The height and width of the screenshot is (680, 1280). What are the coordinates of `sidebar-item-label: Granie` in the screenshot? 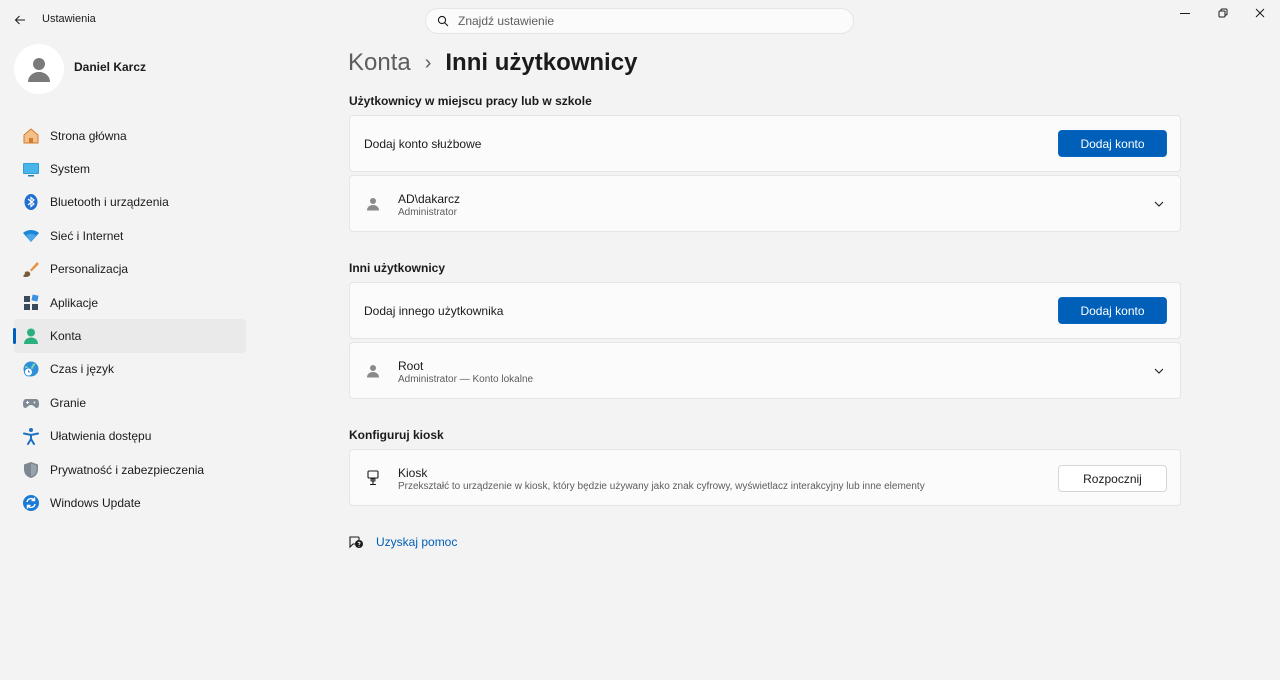 It's located at (68, 402).